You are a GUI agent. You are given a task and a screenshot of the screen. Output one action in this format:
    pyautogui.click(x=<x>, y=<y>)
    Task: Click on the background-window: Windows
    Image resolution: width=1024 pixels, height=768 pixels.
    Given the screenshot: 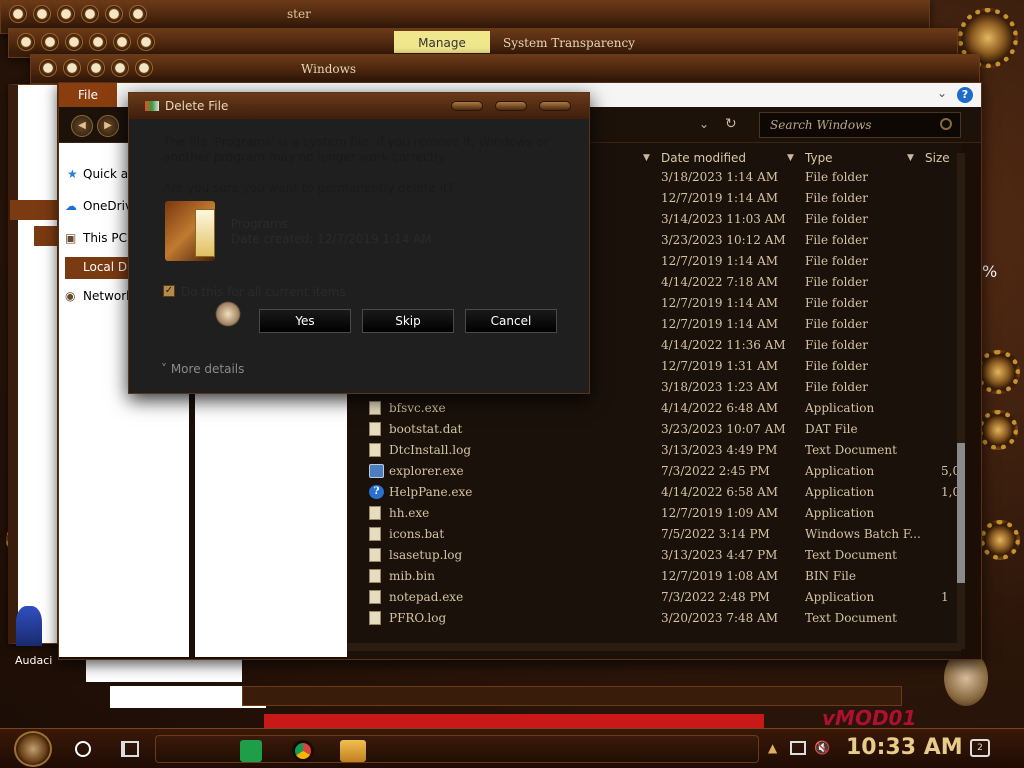 What is the action you would take?
    pyautogui.click(x=505, y=69)
    